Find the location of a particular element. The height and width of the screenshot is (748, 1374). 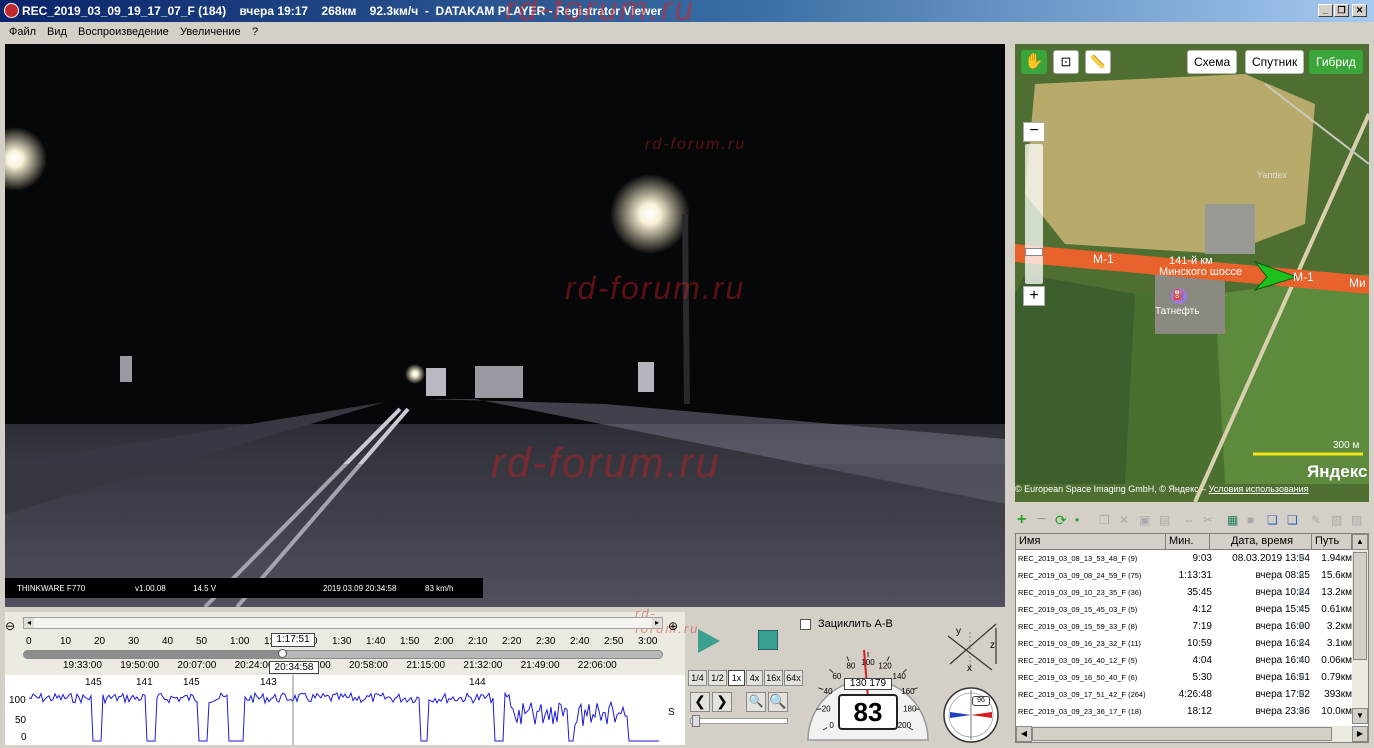

speed-button: 1x is located at coordinates (736, 678).